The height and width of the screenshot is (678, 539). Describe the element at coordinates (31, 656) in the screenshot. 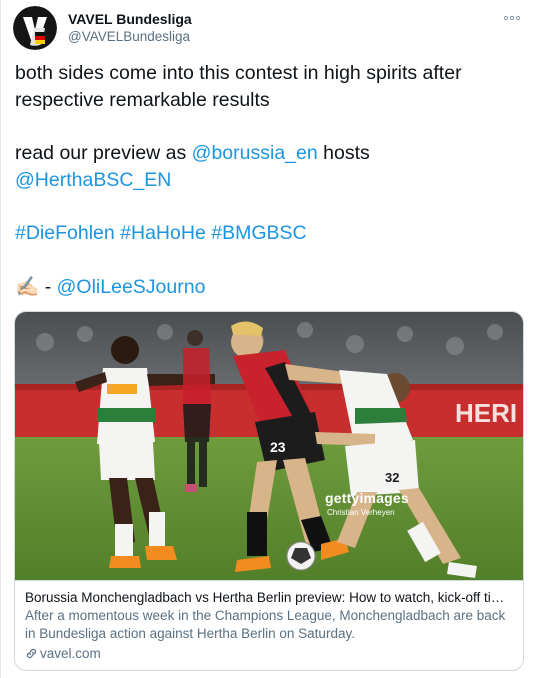

I see `link-icon` at that location.